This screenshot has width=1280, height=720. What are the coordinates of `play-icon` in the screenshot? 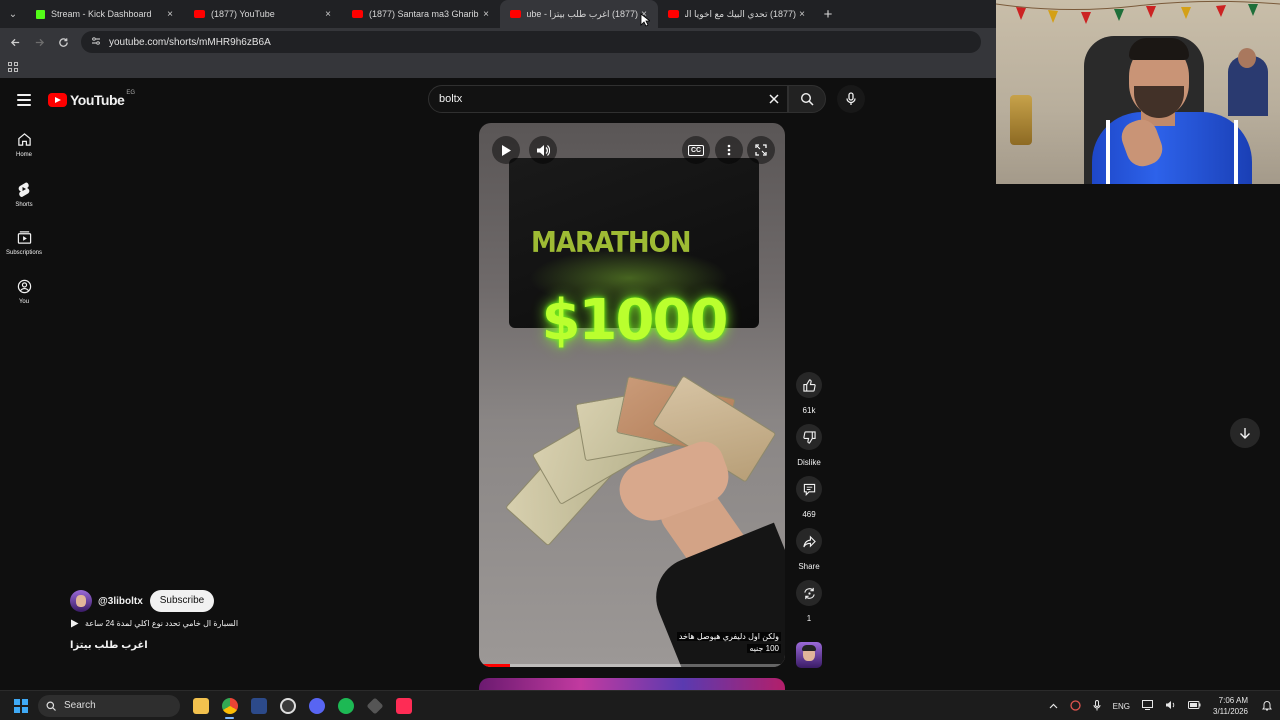 It's located at (506, 150).